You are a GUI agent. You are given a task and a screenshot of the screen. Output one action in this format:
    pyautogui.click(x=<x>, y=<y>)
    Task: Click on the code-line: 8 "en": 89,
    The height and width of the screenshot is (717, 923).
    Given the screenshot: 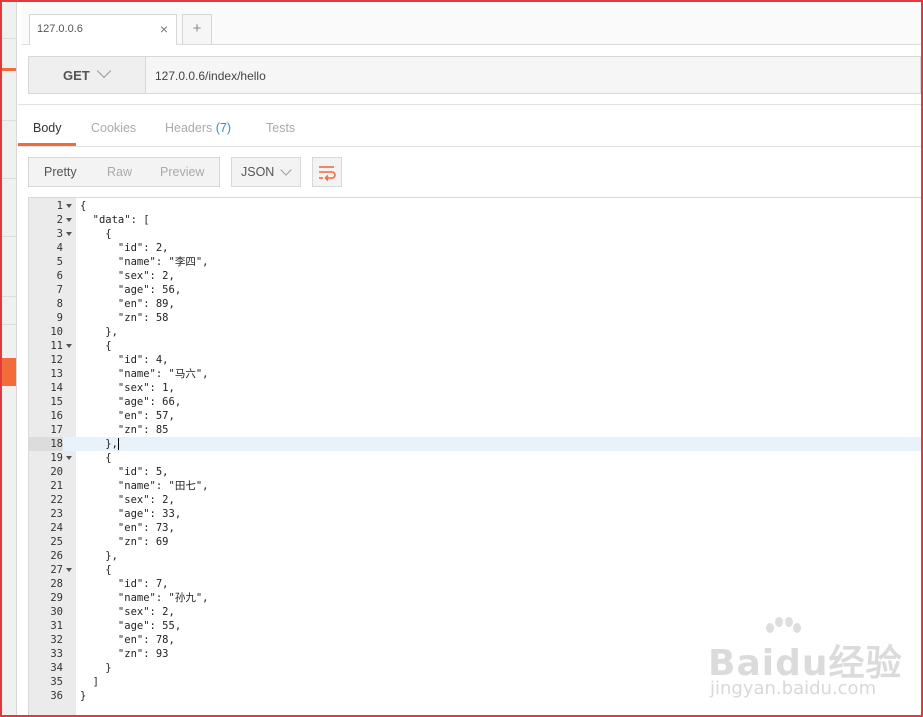 What is the action you would take?
    pyautogui.click(x=475, y=304)
    